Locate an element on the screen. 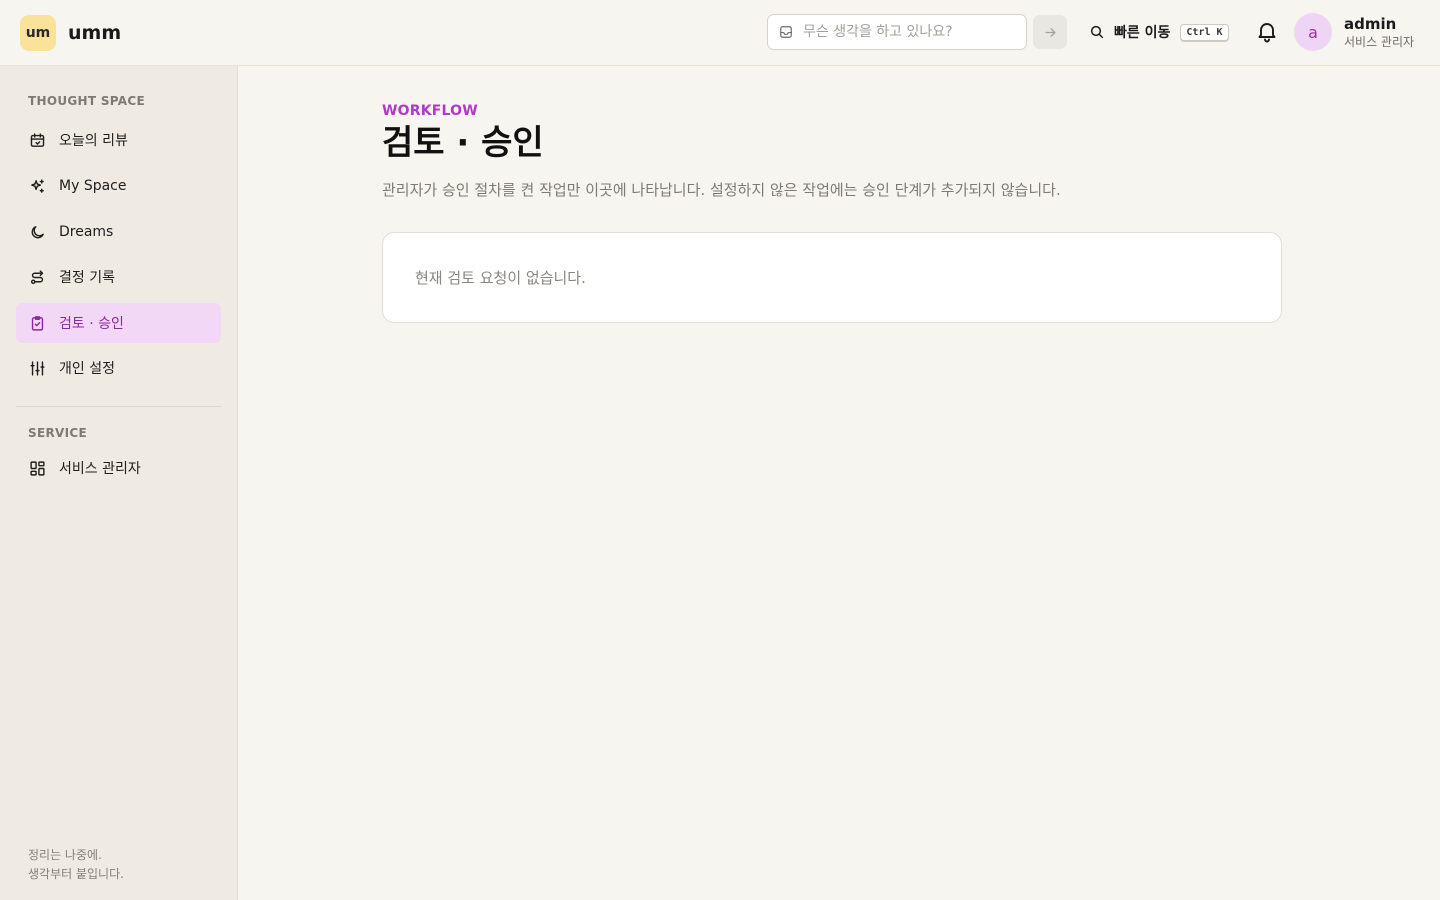 This screenshot has width=1440, height=900. quick-capture-input is located at coordinates (903, 32).